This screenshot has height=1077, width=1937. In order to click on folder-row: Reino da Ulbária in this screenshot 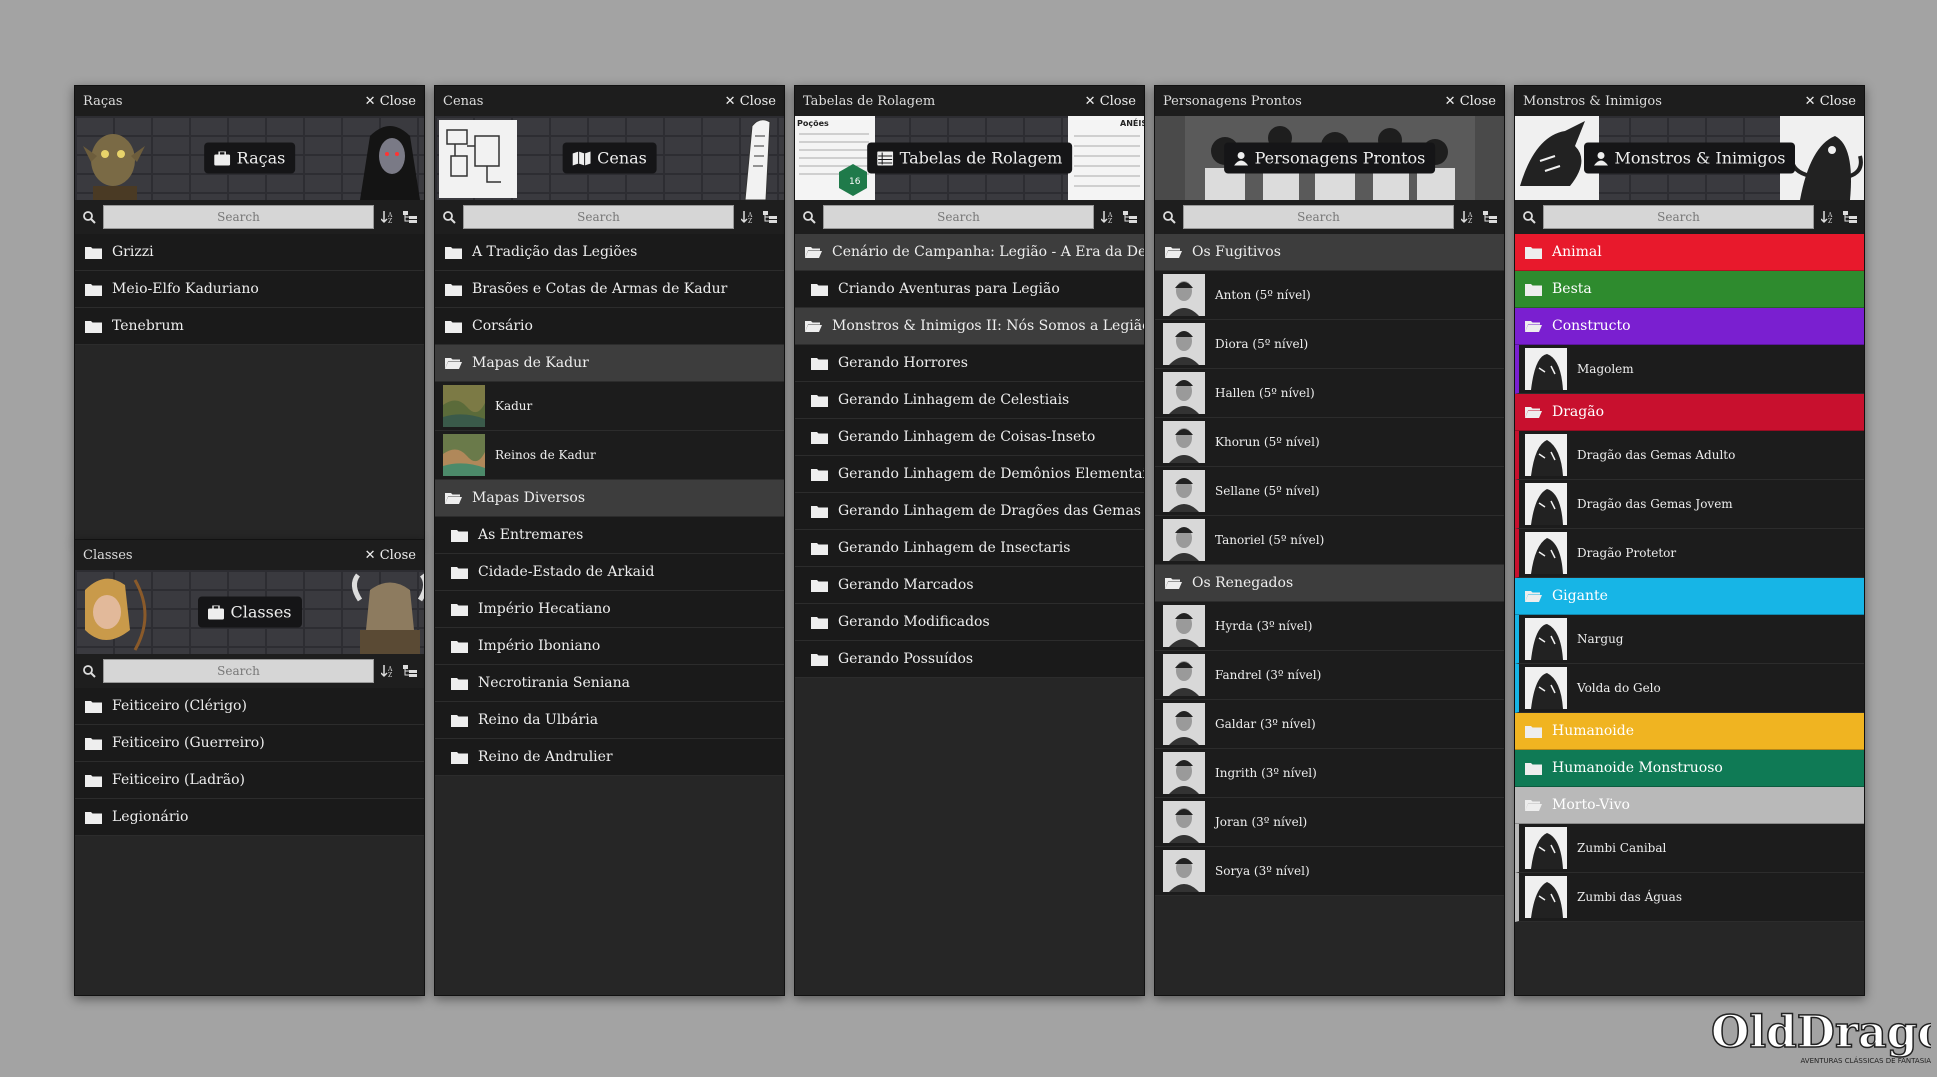, I will do `click(609, 720)`.